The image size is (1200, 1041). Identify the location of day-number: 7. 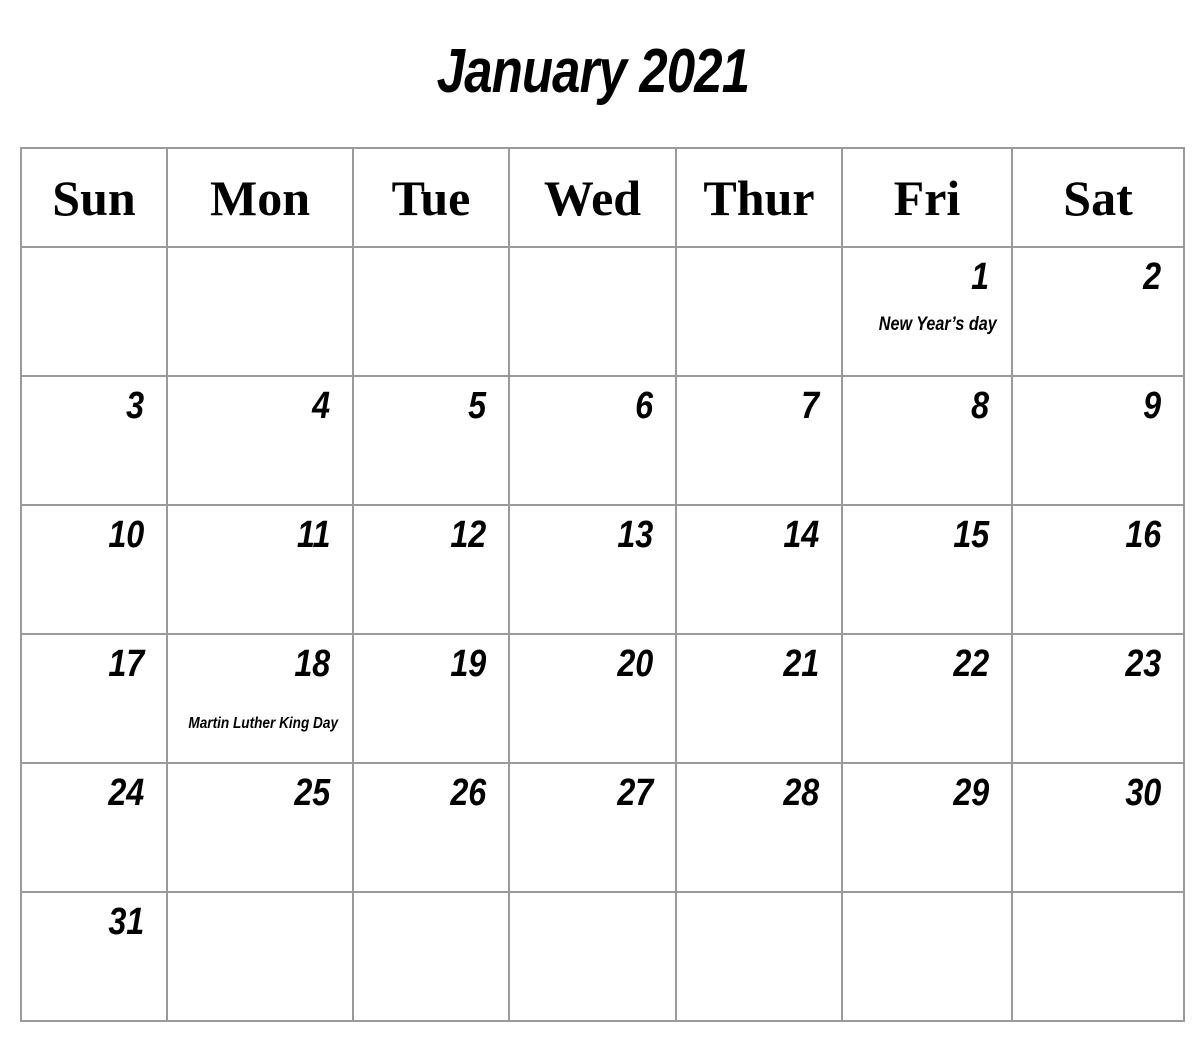
(810, 406).